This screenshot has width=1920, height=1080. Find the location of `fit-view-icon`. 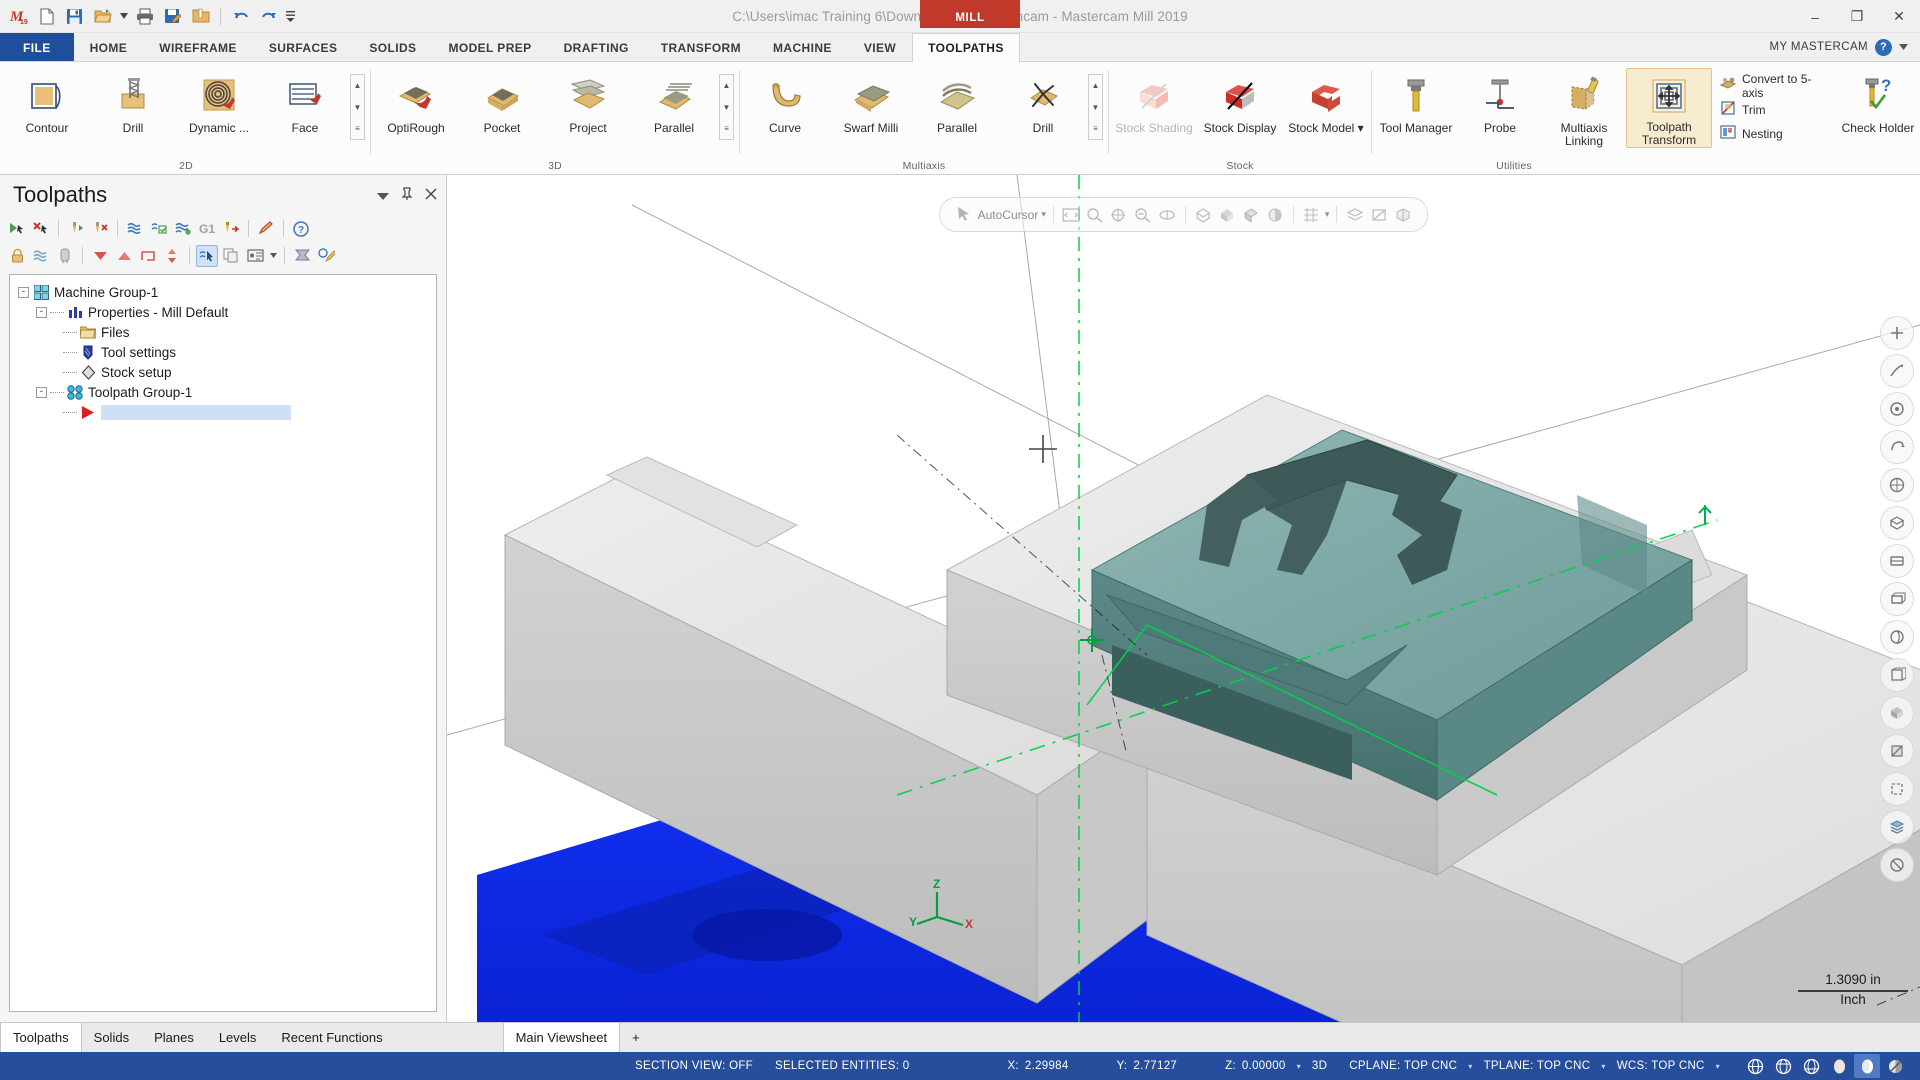

fit-view-icon is located at coordinates (1071, 214).